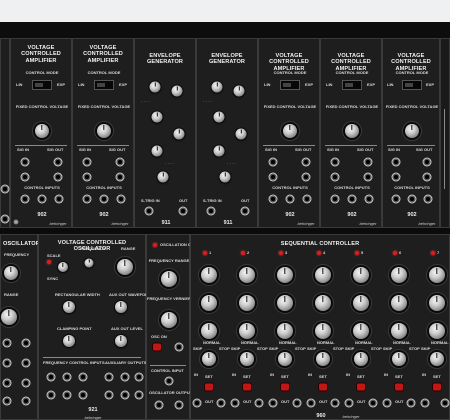 This screenshot has height=420, width=450. Describe the element at coordinates (157, 347) in the screenshot. I see `osc-on-button` at that location.